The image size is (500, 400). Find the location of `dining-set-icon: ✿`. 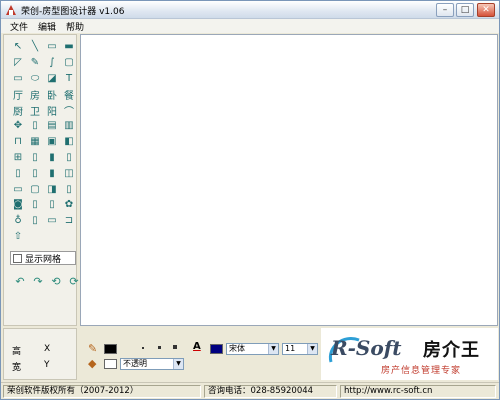

dining-set-icon: ✿ is located at coordinates (69, 205).